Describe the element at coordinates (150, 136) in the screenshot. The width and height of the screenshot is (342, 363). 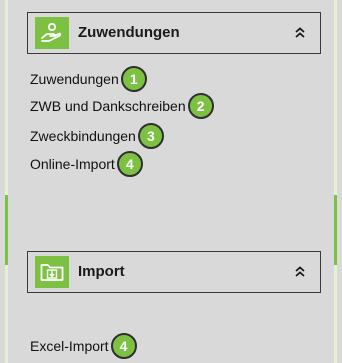
I see `step-badge: 3` at that location.